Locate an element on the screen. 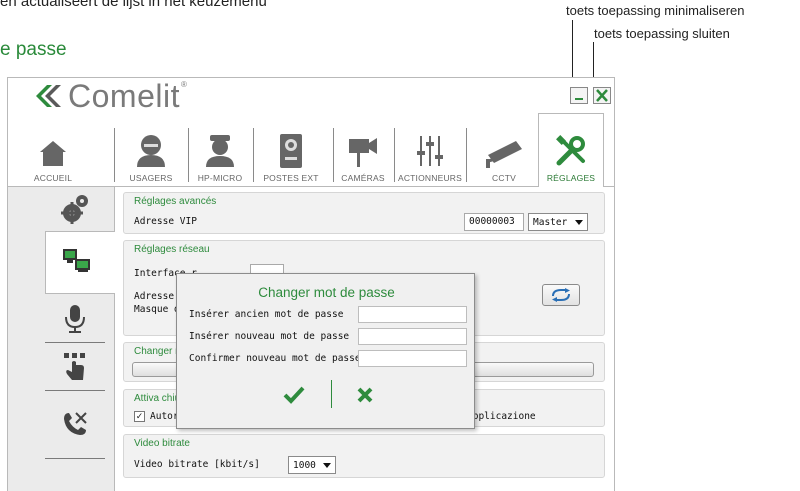  nav-label: POSTES EXT is located at coordinates (291, 178).